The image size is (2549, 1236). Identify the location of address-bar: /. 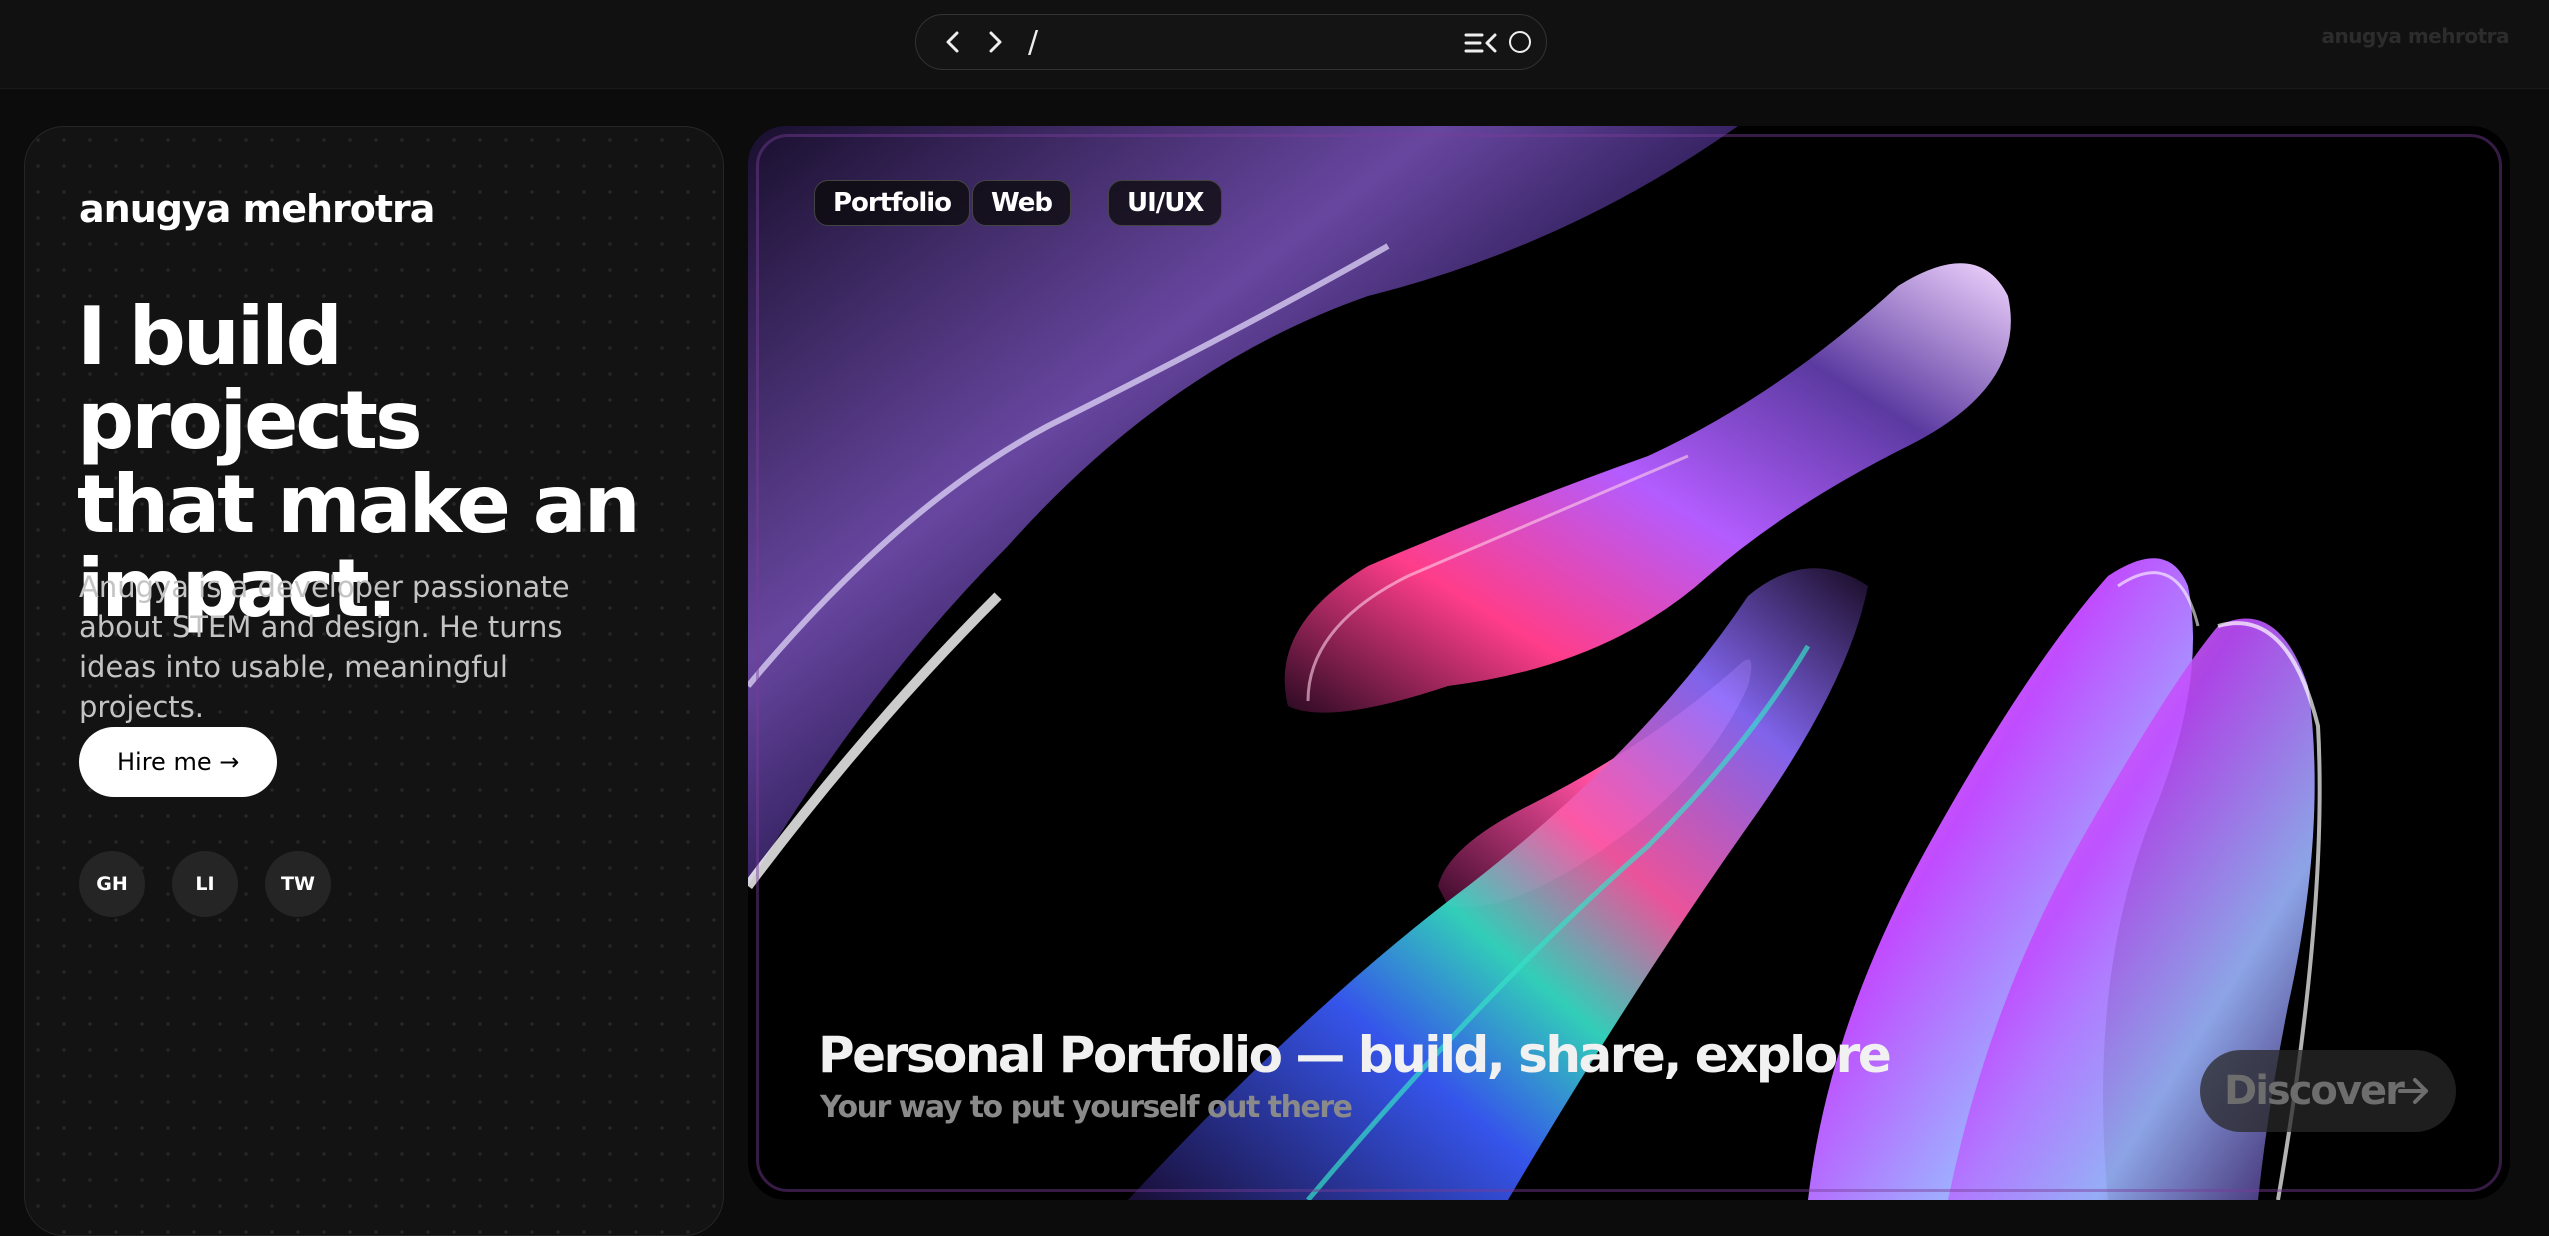
(1231, 42).